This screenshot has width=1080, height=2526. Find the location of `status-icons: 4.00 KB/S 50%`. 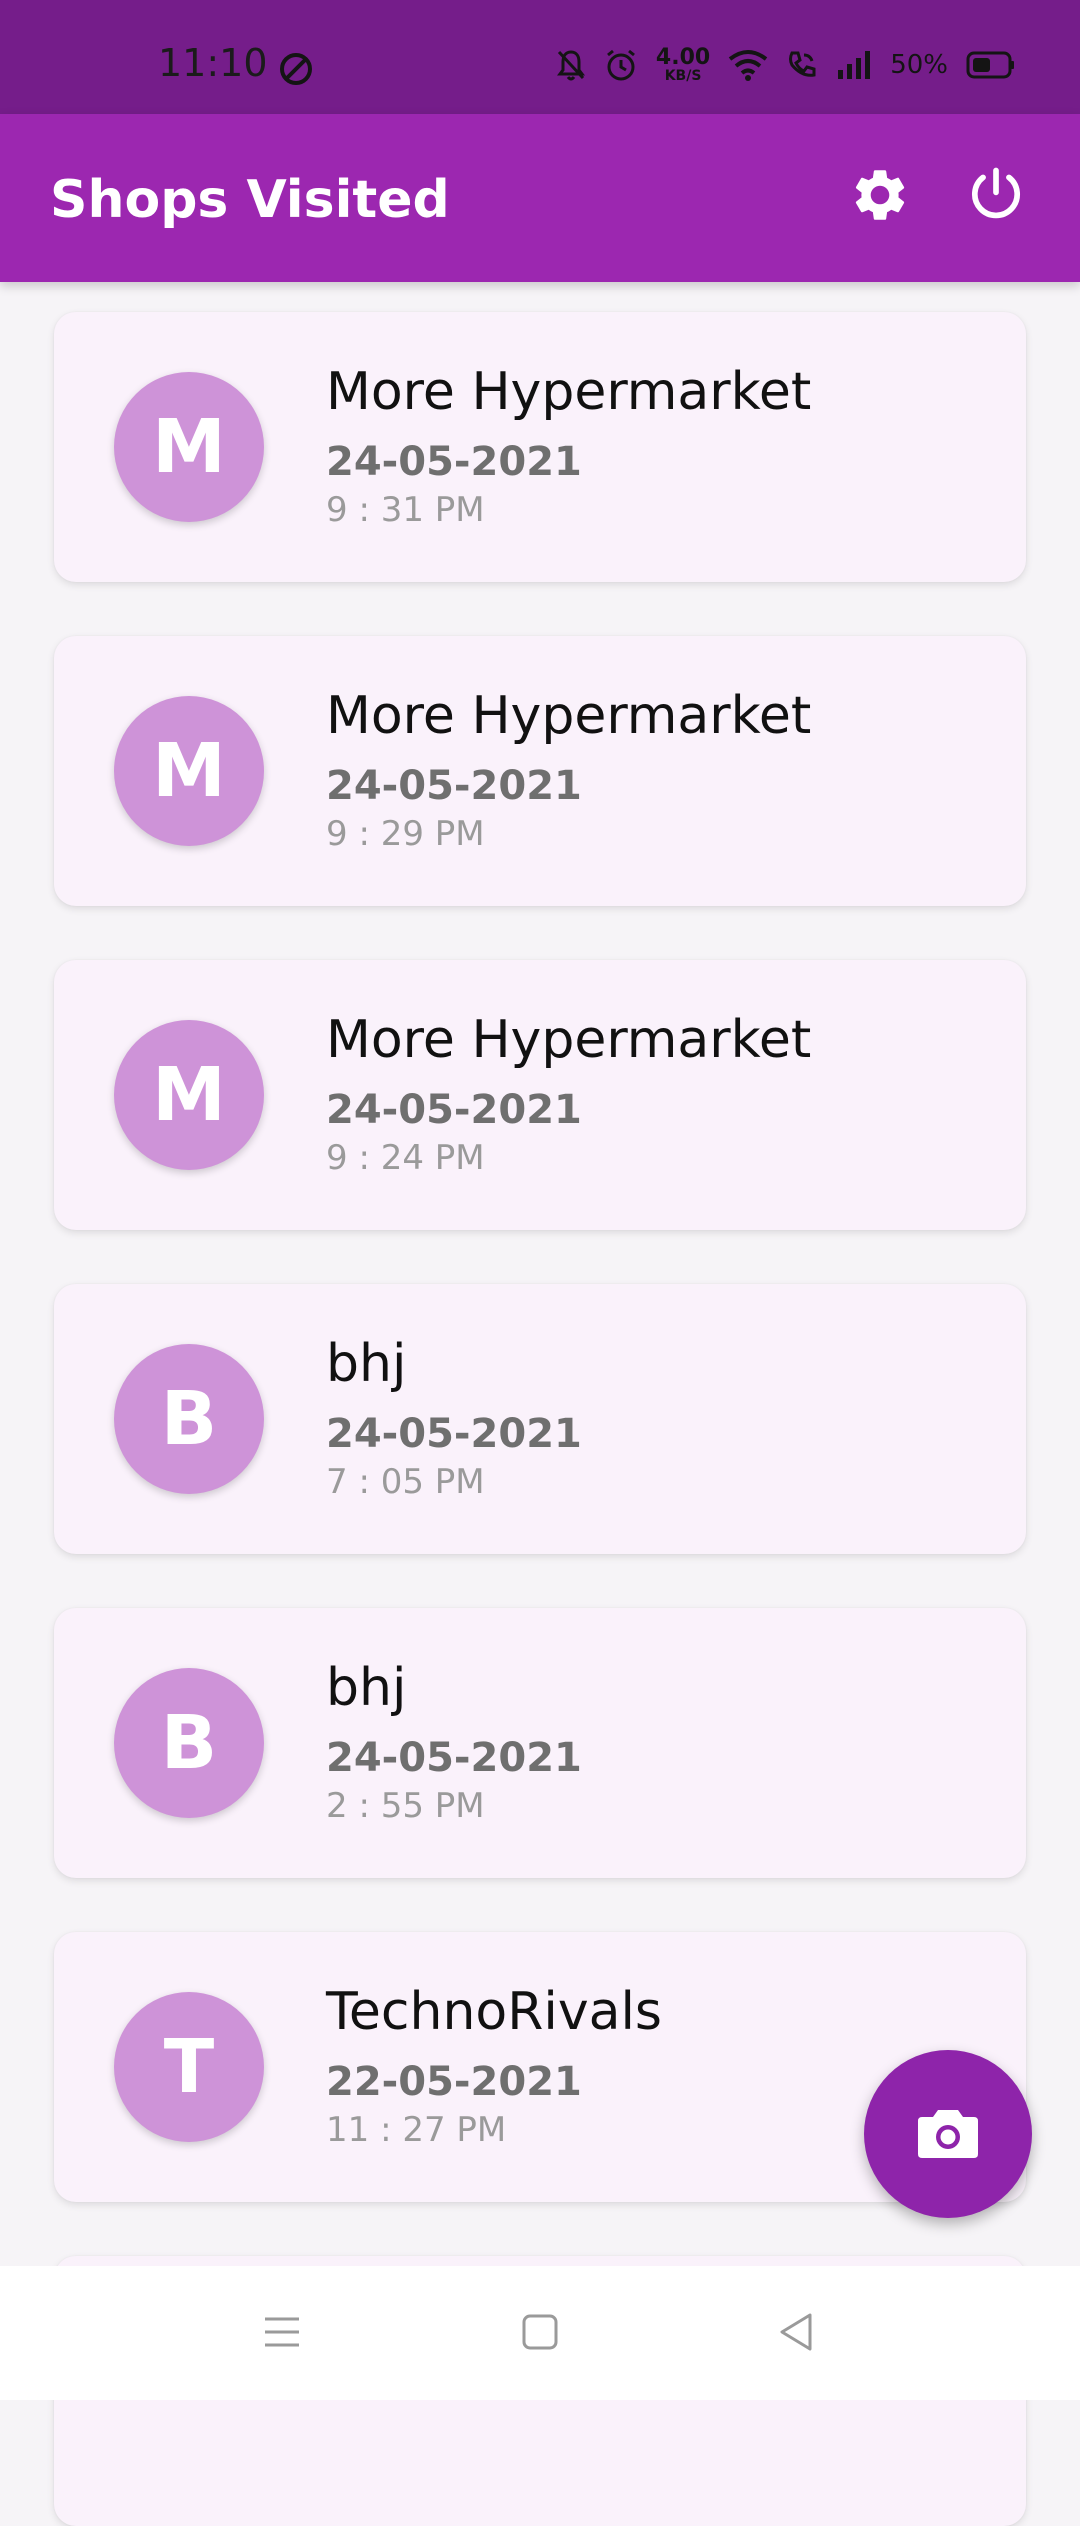

status-icons: 4.00 KB/S 50% is located at coordinates (786, 65).